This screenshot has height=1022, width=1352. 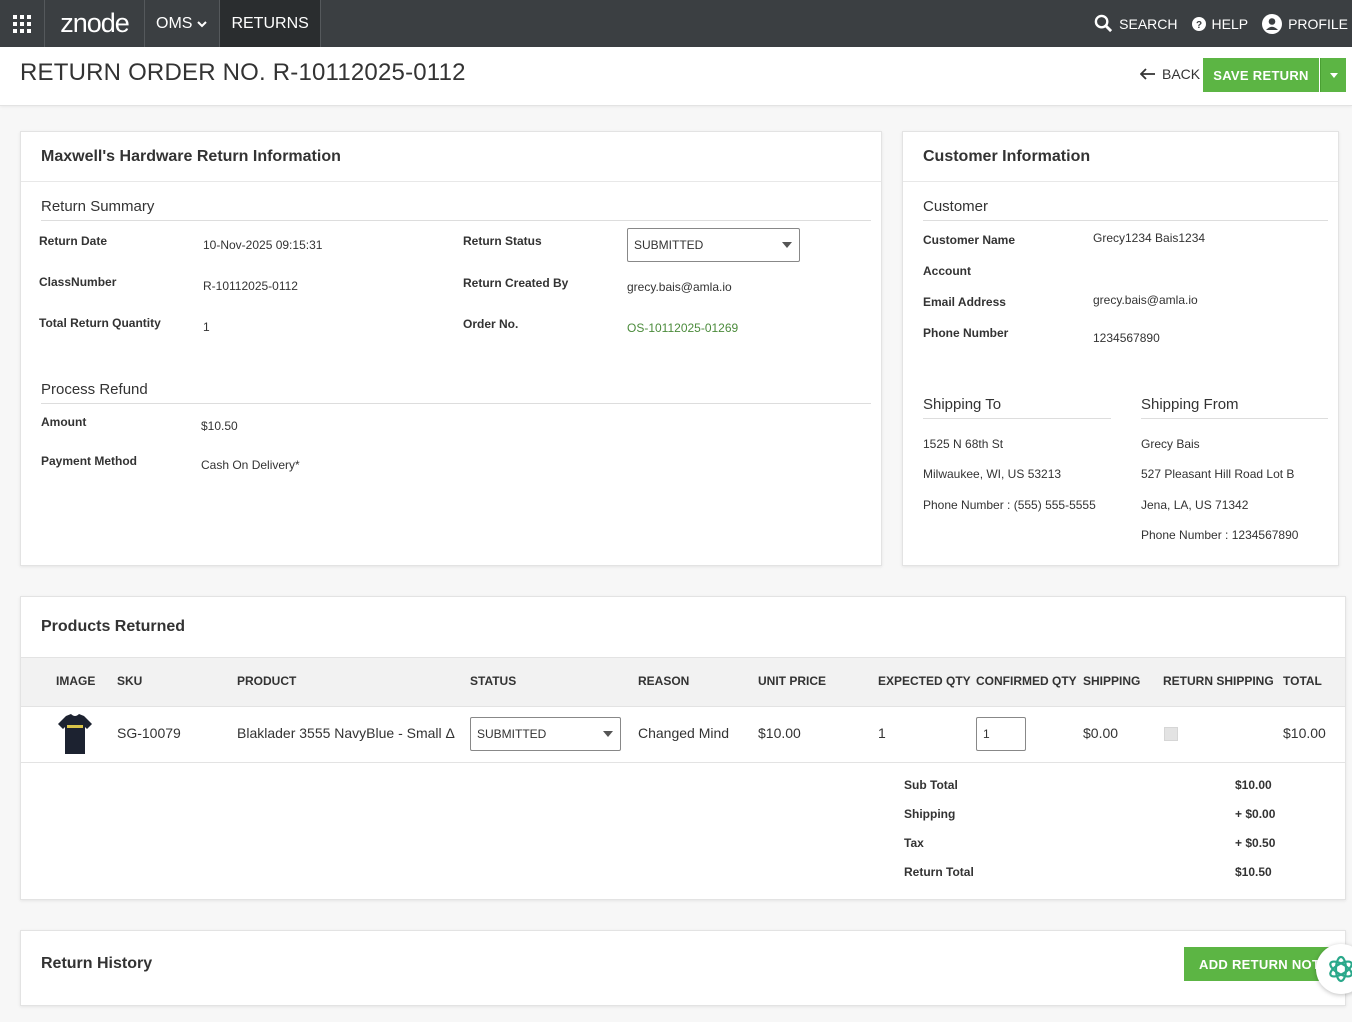 What do you see at coordinates (1220, 535) in the screenshot?
I see `ship-from-phone: Phone Number : 1234567890` at bounding box center [1220, 535].